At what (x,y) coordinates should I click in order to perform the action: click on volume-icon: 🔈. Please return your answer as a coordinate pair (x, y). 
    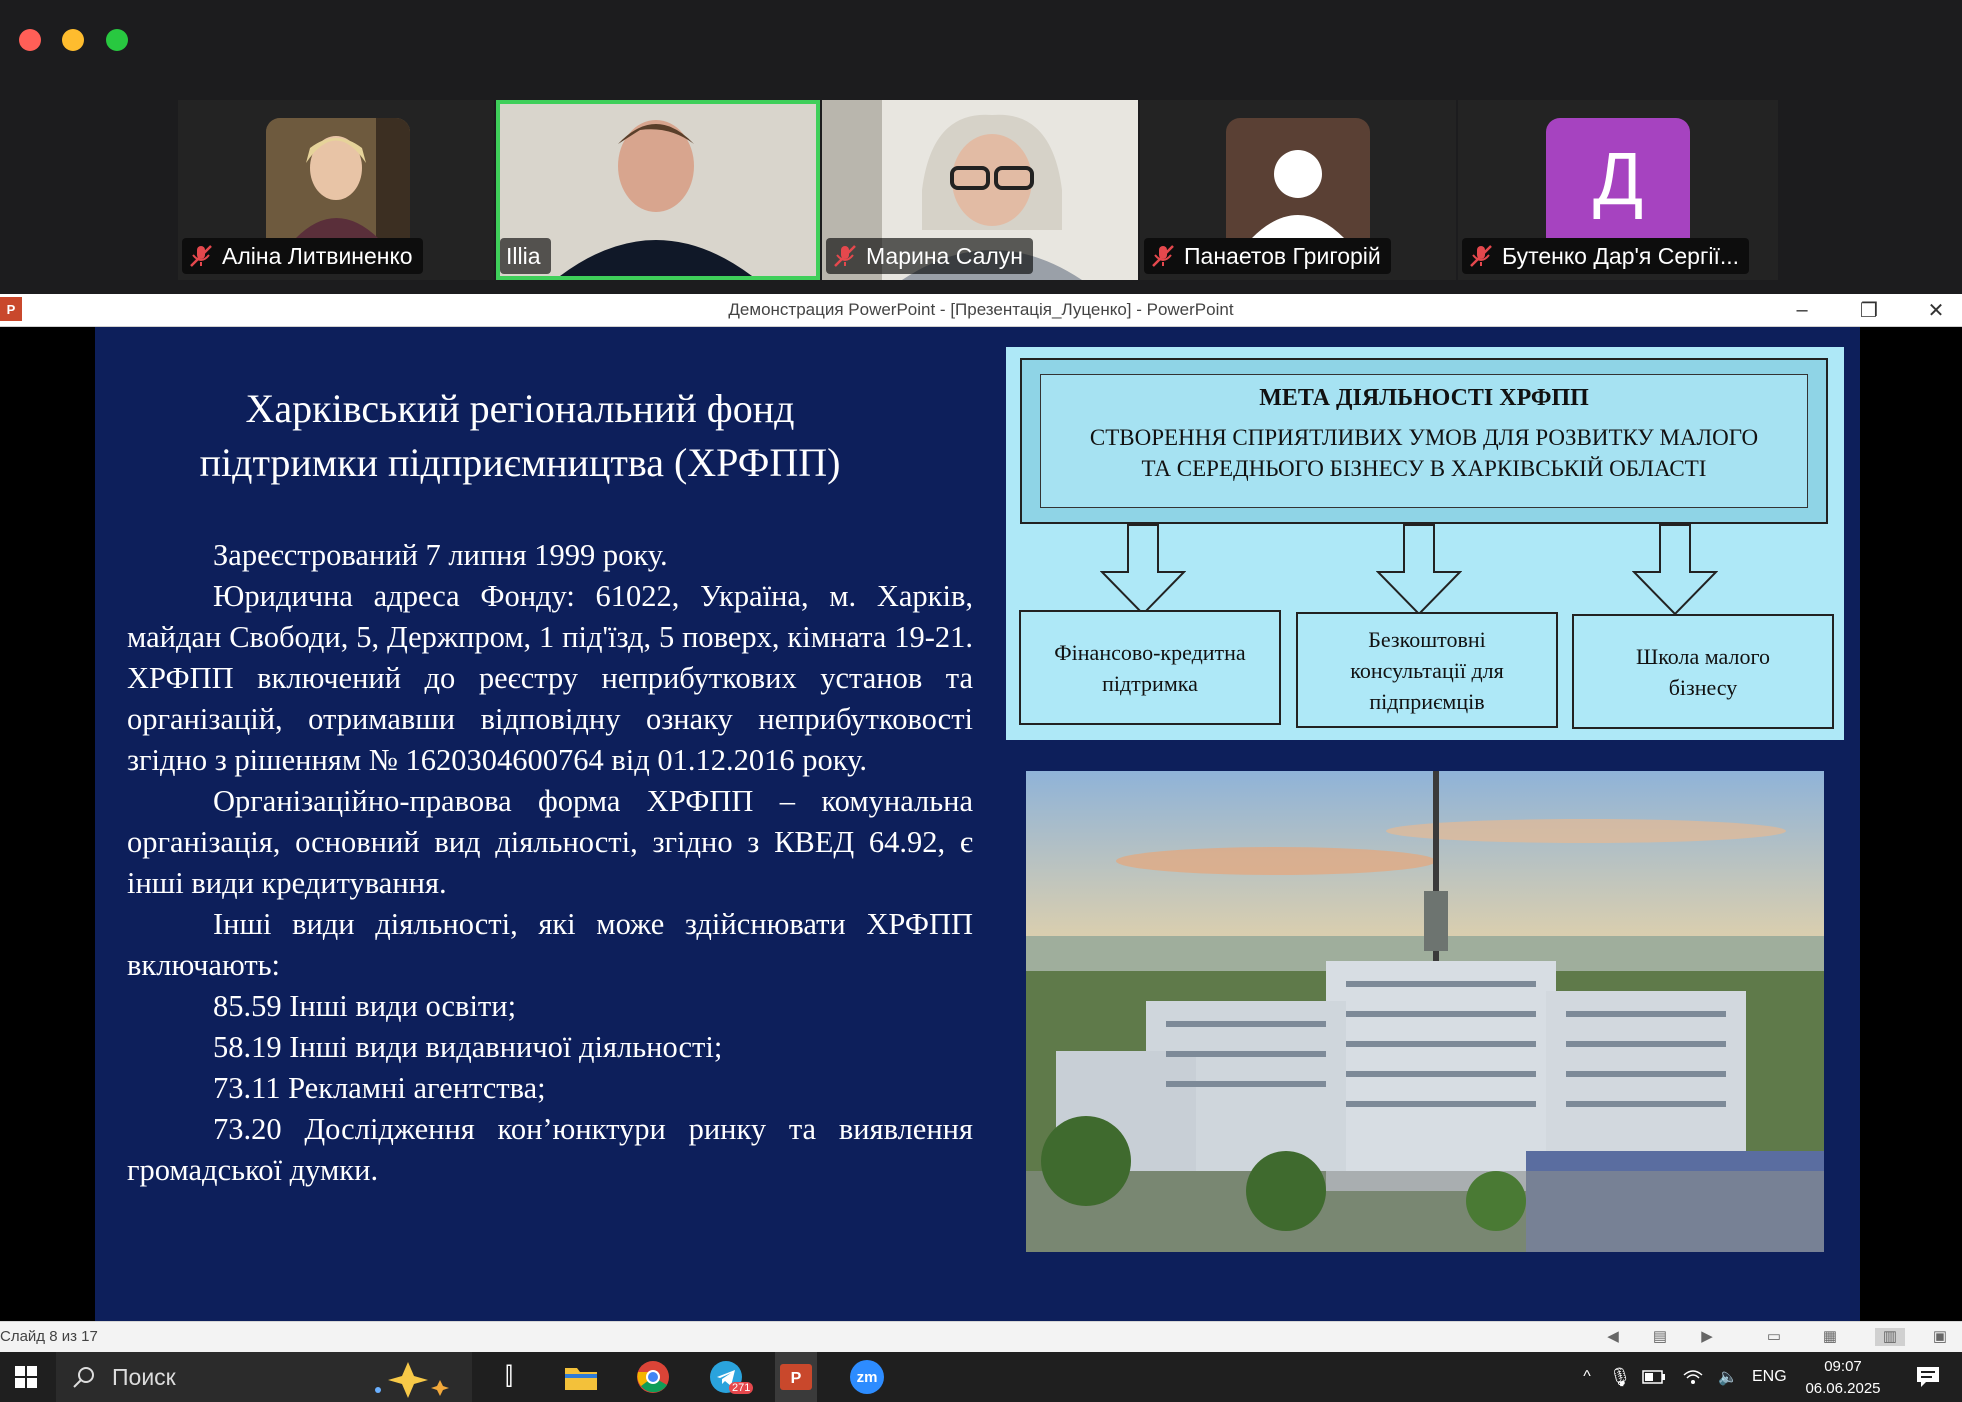
    Looking at the image, I should click on (1728, 1377).